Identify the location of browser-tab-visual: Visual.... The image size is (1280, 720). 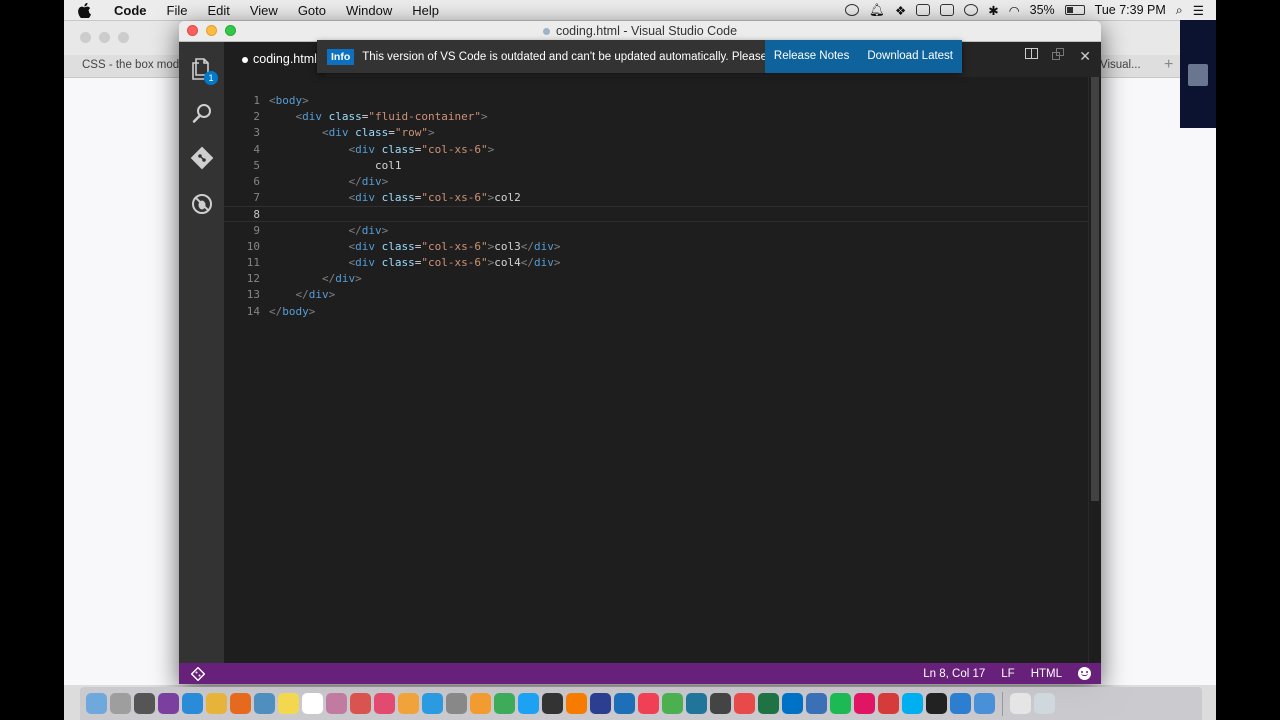
(1120, 65).